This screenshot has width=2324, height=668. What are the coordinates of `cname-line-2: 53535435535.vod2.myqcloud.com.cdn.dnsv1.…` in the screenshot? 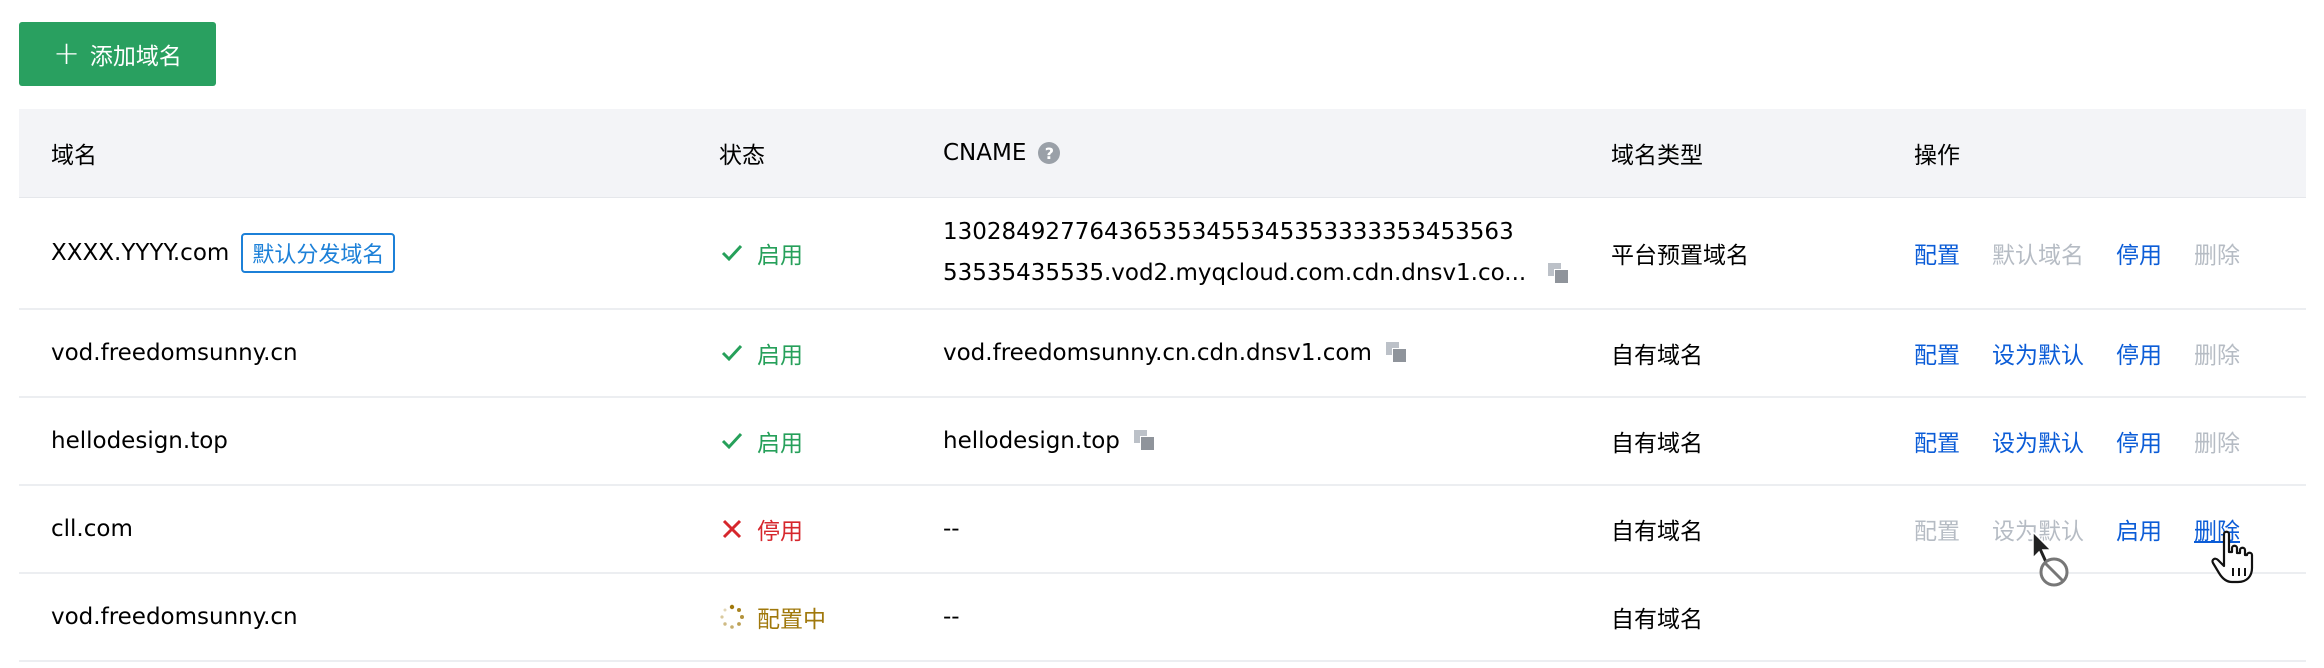 It's located at (1235, 273).